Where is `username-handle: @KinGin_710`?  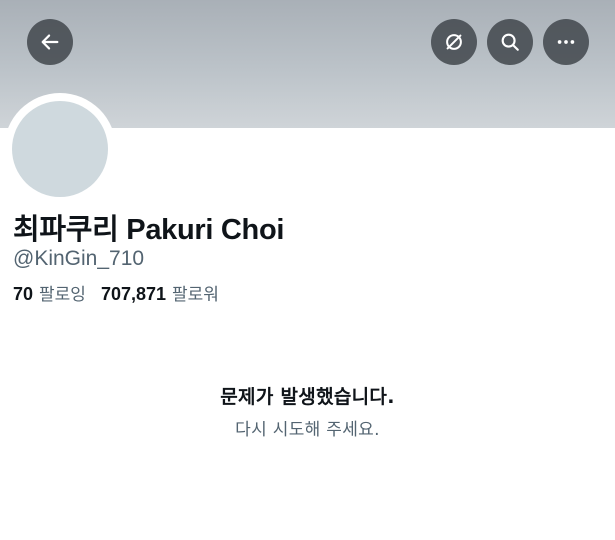 username-handle: @KinGin_710 is located at coordinates (79, 258).